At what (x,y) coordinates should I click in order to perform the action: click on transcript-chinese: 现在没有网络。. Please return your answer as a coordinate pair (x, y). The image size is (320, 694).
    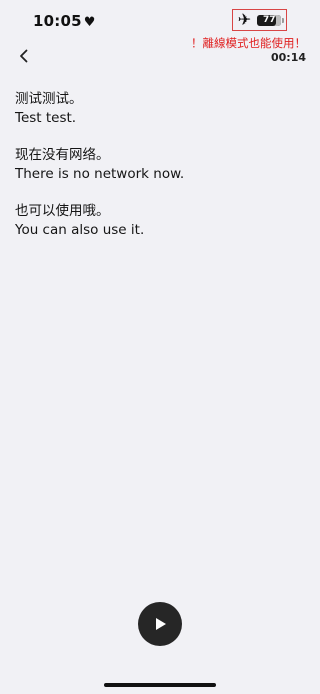
    Looking at the image, I should click on (62, 155).